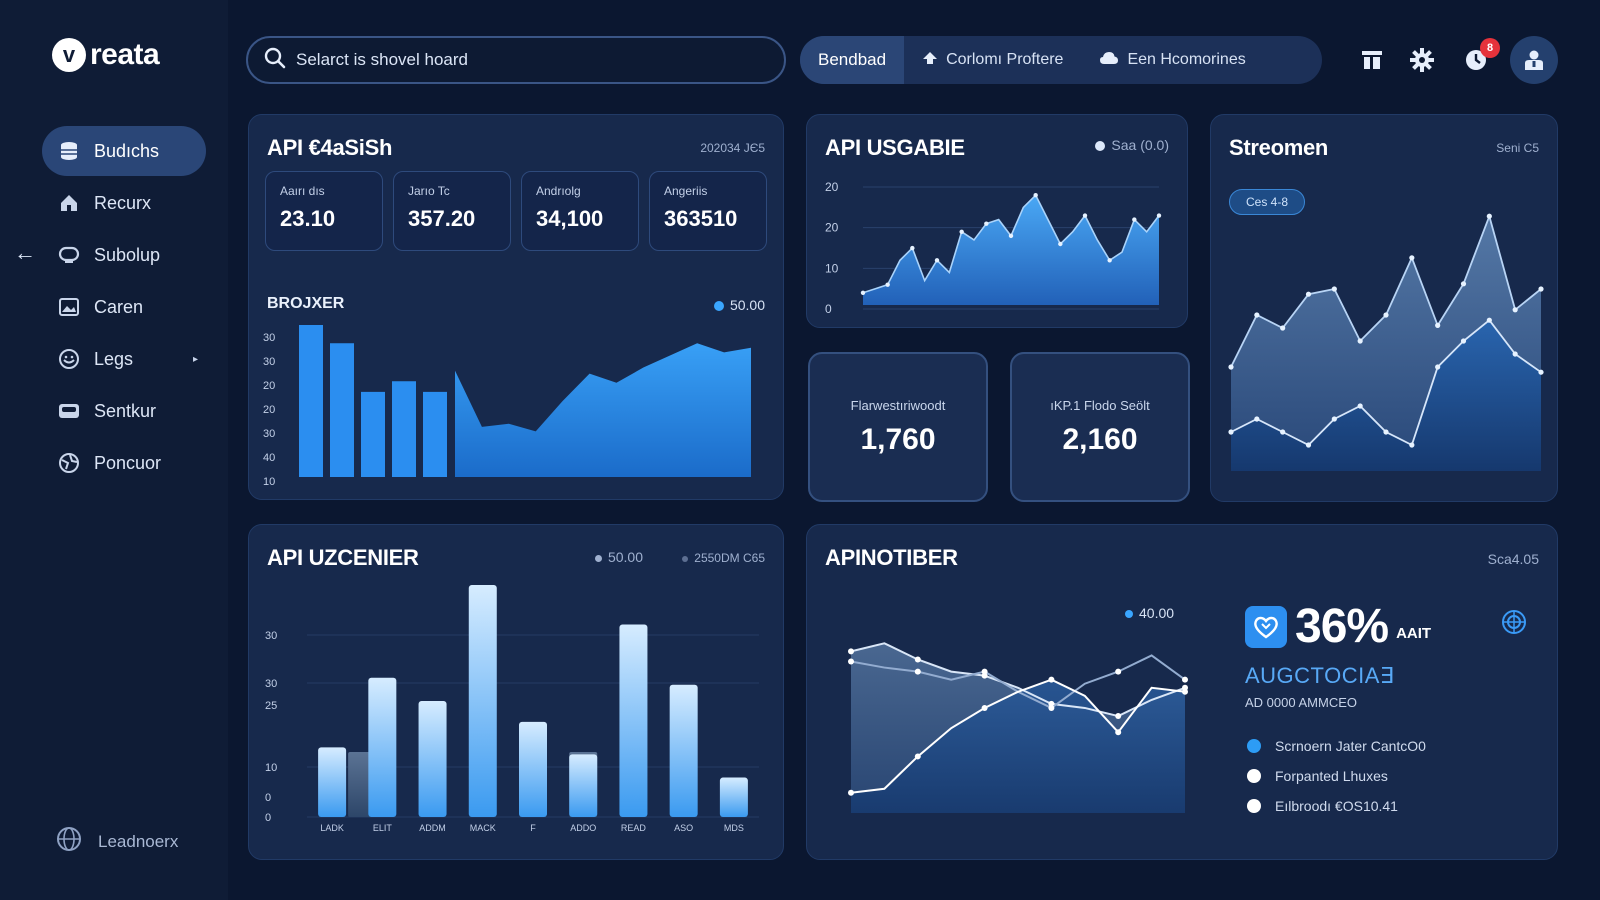 This screenshot has width=1600, height=900. I want to click on kpi-subtitle: AD 0000 AMMCEO, so click(1301, 702).